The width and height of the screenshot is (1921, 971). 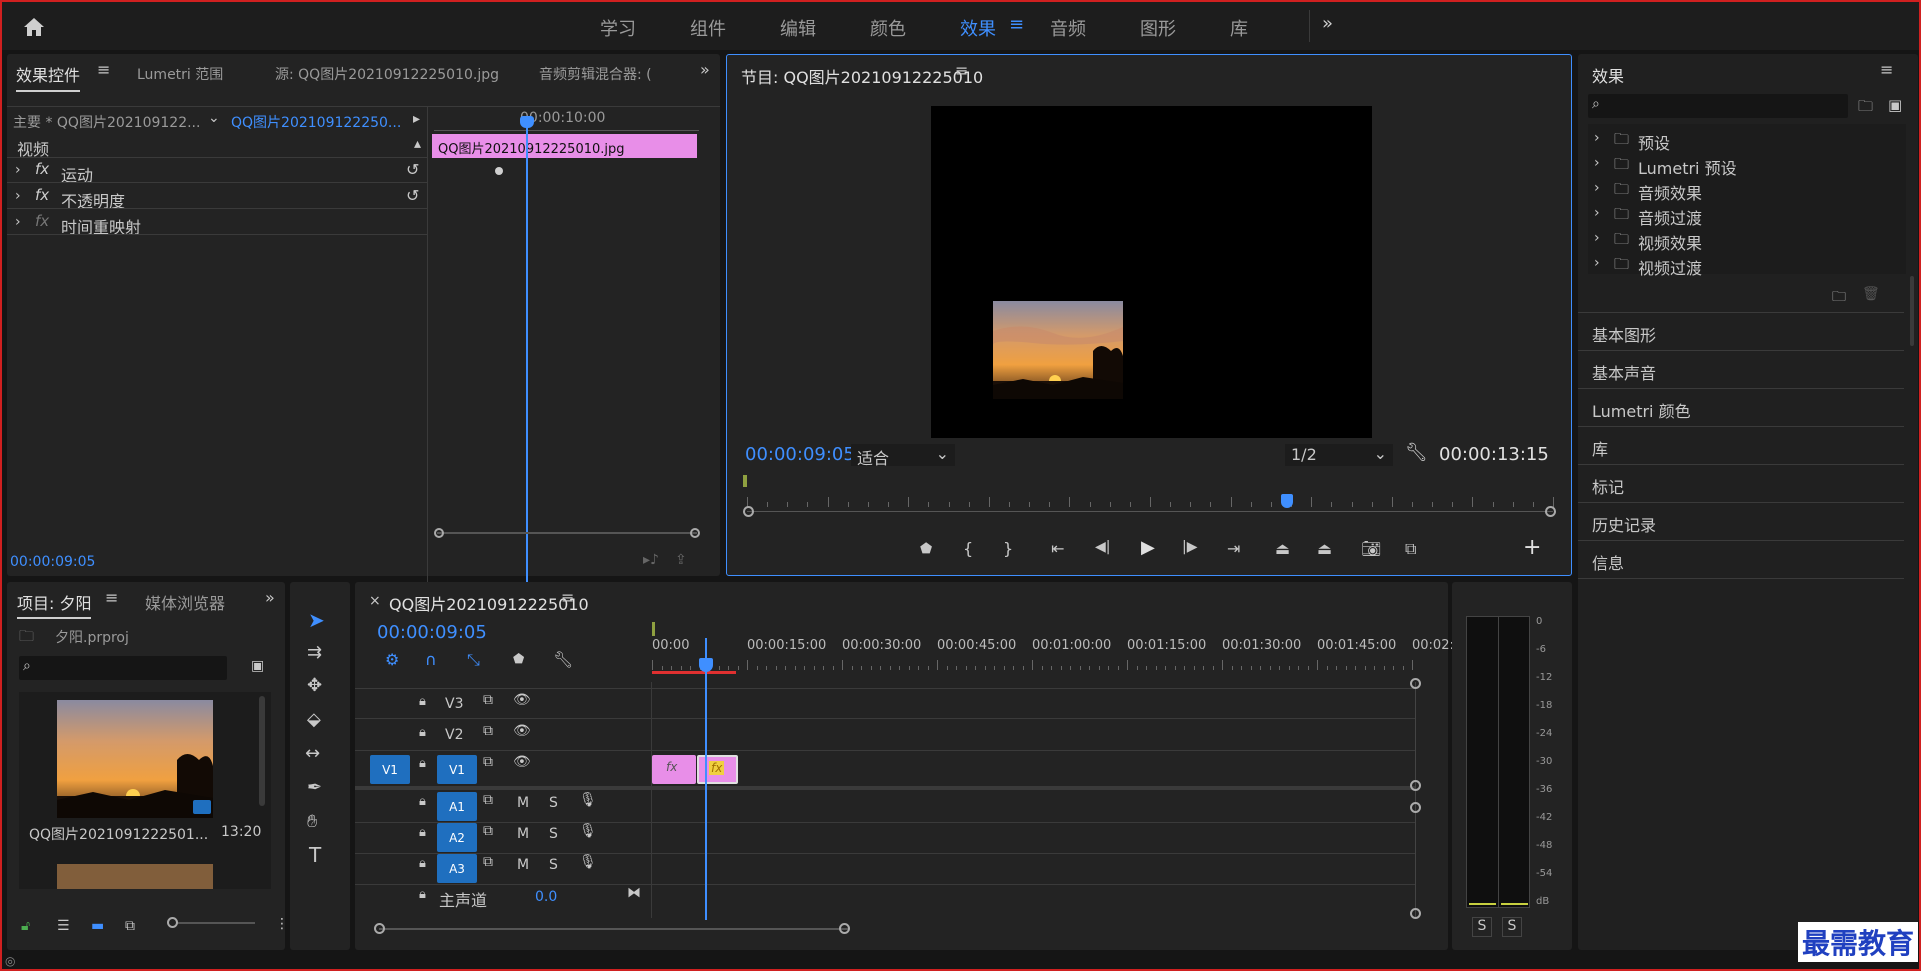 What do you see at coordinates (717, 769) in the screenshot?
I see `timeline-clip-selected: fx` at bounding box center [717, 769].